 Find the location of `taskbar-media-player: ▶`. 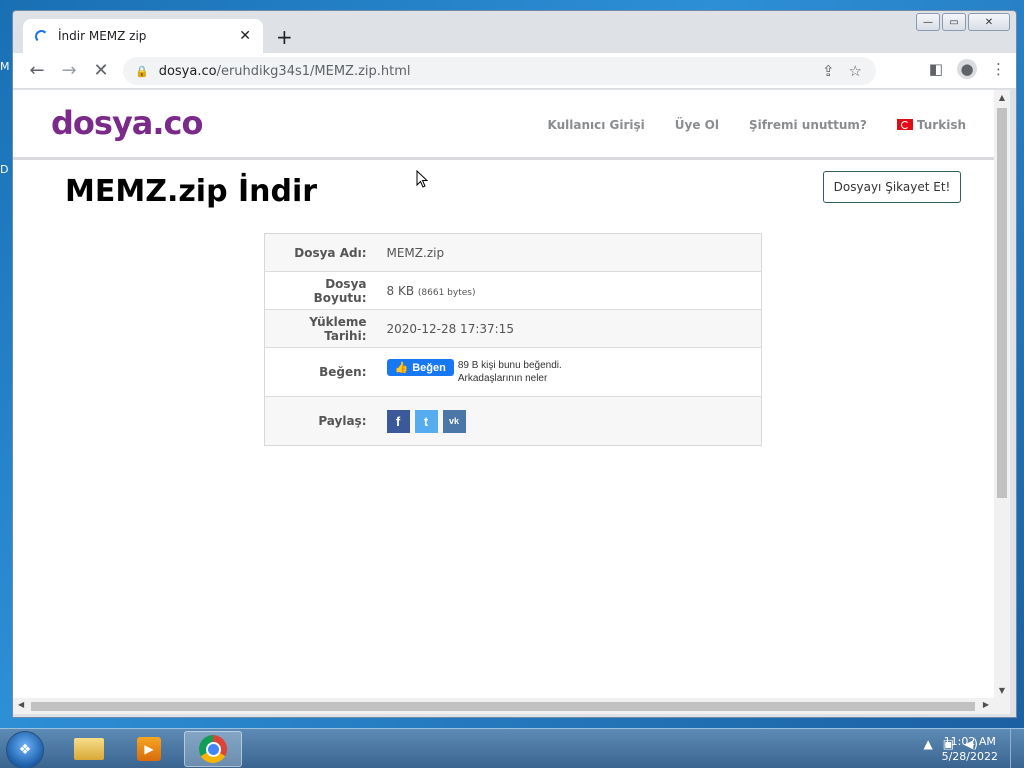

taskbar-media-player: ▶ is located at coordinates (149, 749).